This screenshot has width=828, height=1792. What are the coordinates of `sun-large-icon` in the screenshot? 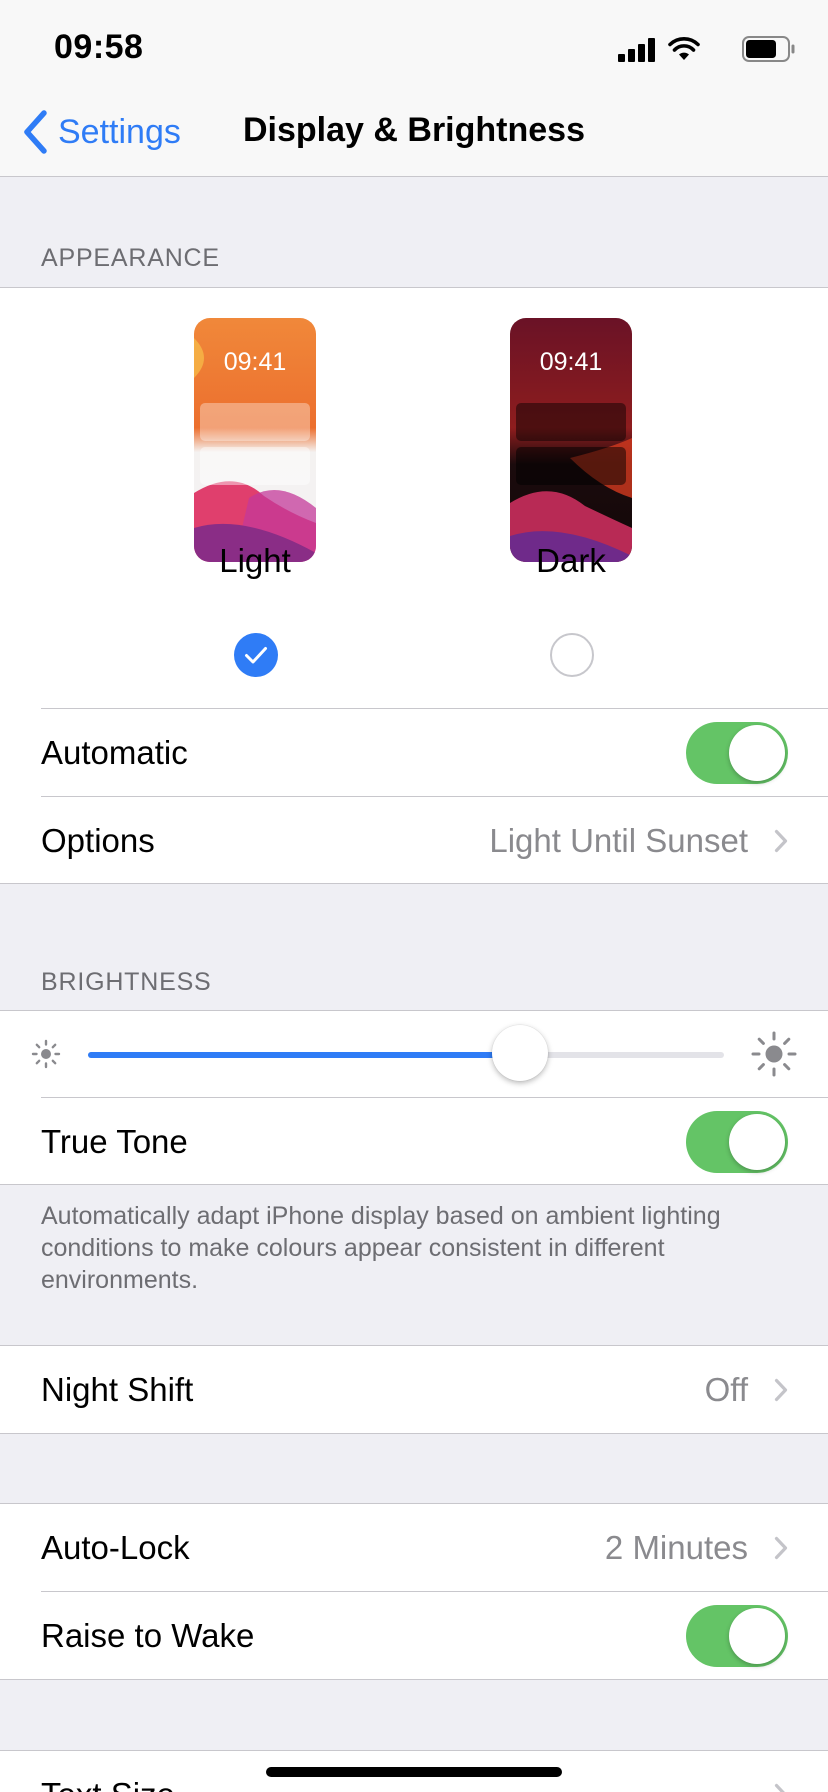 It's located at (774, 1054).